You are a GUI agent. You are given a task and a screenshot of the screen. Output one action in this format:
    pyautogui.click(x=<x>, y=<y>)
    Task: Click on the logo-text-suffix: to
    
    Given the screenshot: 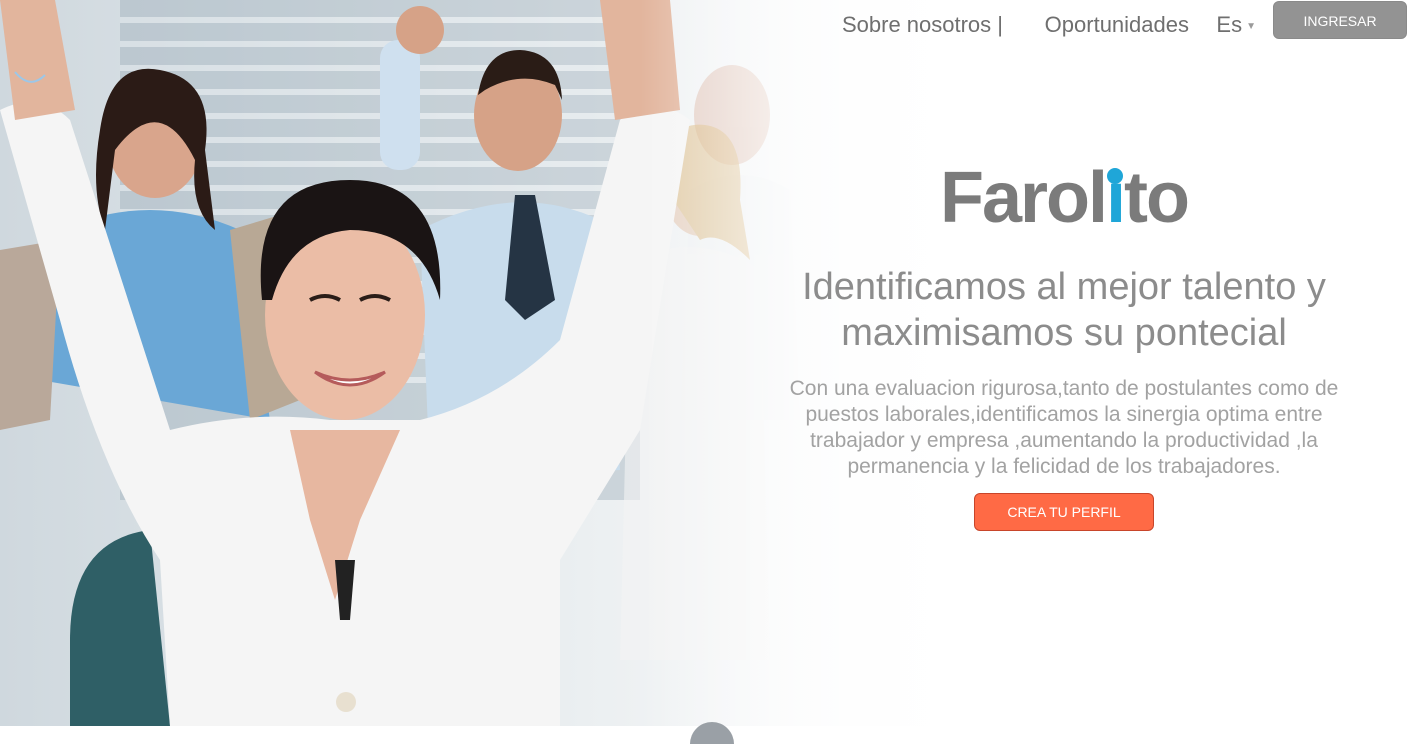 What is the action you would take?
    pyautogui.click(x=1157, y=198)
    